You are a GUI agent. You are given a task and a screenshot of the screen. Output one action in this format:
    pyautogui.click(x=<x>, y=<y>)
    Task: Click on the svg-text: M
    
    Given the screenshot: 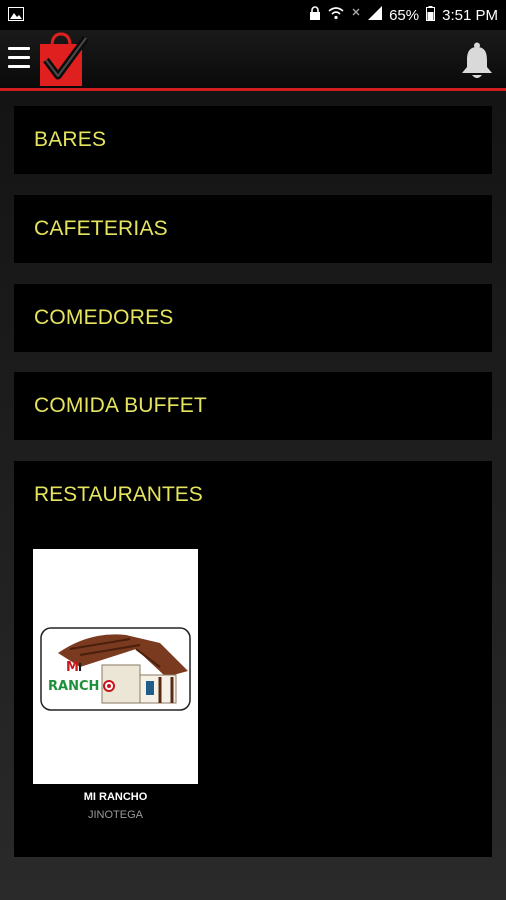 What is the action you would take?
    pyautogui.click(x=72, y=667)
    